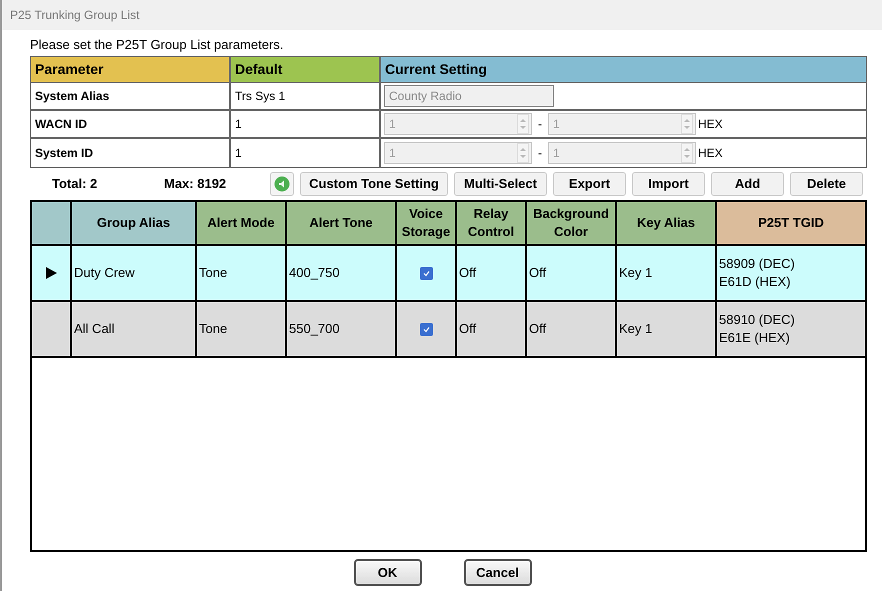 Image resolution: width=882 pixels, height=591 pixels. What do you see at coordinates (242, 223) in the screenshot?
I see `column-header: Alert Mode` at bounding box center [242, 223].